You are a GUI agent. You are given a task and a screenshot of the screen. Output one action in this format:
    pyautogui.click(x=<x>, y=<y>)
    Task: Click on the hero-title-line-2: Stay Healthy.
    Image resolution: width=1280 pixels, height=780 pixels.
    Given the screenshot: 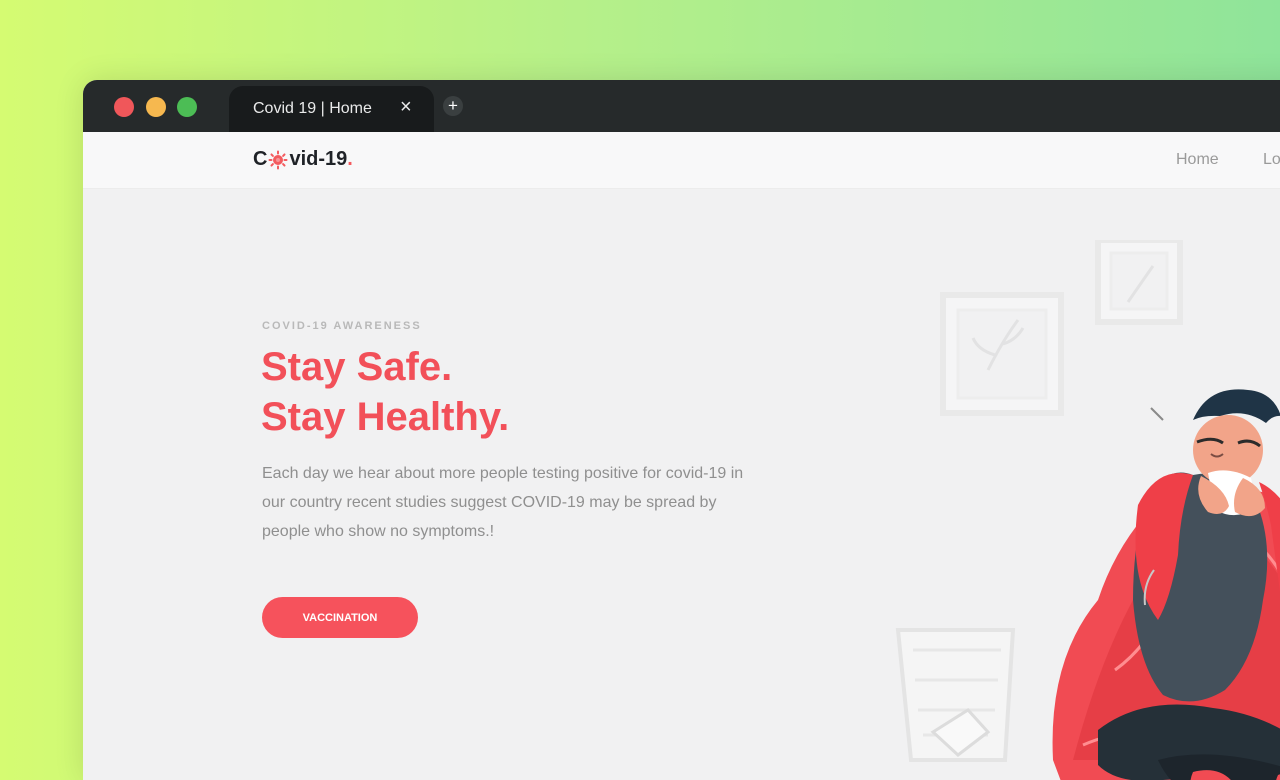 What is the action you would take?
    pyautogui.click(x=385, y=417)
    